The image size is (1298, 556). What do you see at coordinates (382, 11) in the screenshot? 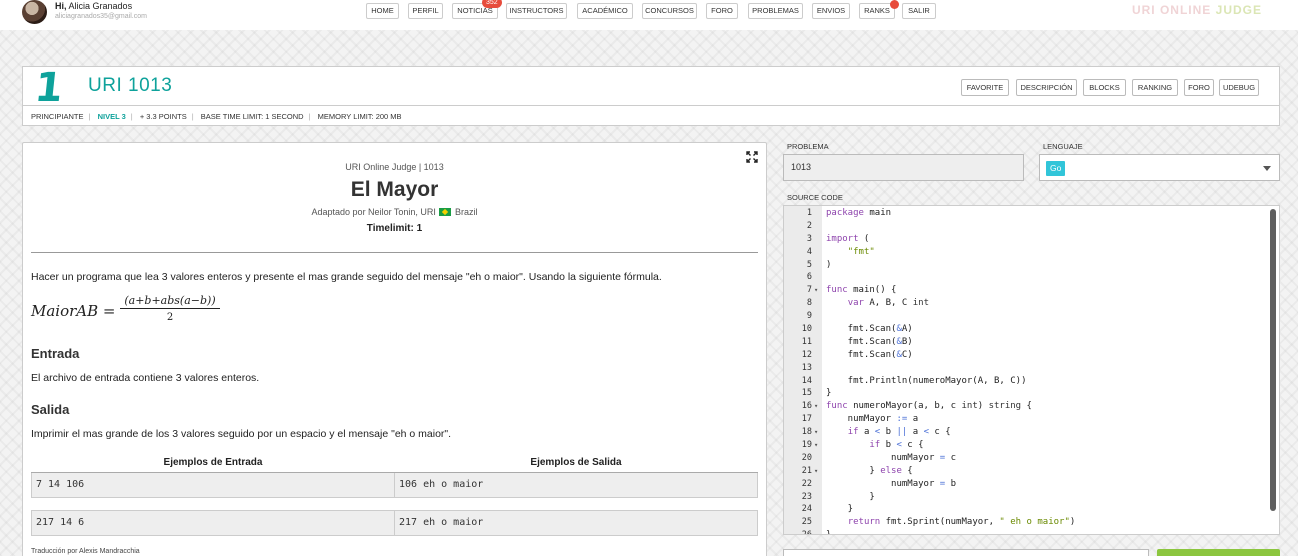
I see `nav-home: HOME` at bounding box center [382, 11].